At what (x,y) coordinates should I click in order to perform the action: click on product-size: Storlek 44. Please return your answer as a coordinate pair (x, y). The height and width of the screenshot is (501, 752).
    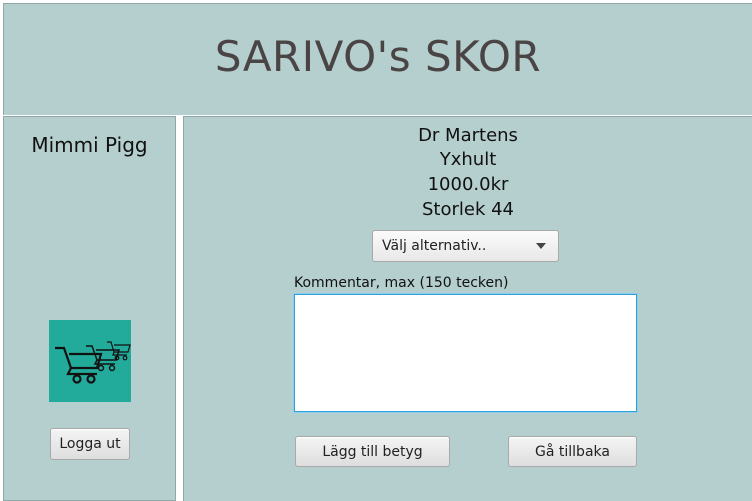
    Looking at the image, I should click on (468, 209).